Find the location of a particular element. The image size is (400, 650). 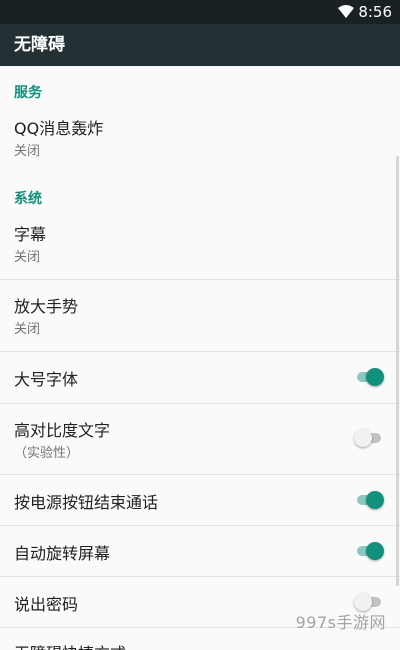

auto-rotate-toggle is located at coordinates (369, 551).